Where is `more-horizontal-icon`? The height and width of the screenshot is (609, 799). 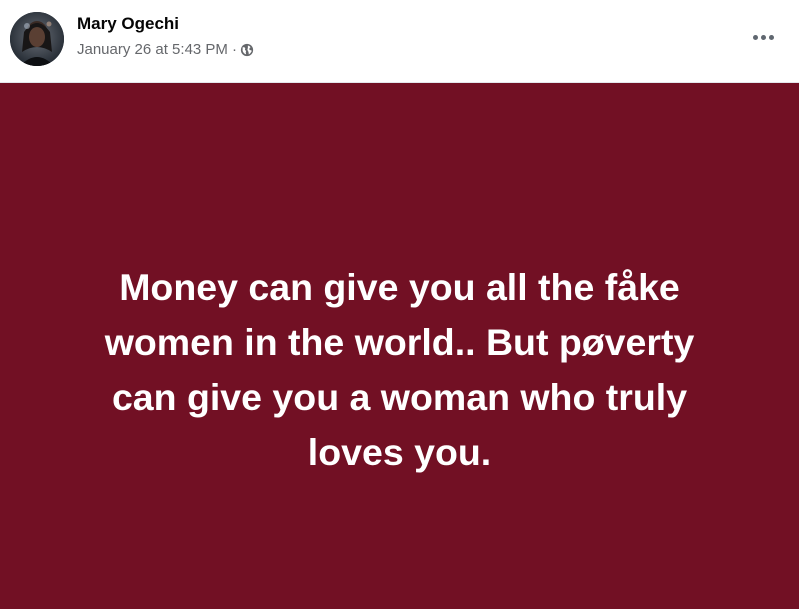
more-horizontal-icon is located at coordinates (763, 37).